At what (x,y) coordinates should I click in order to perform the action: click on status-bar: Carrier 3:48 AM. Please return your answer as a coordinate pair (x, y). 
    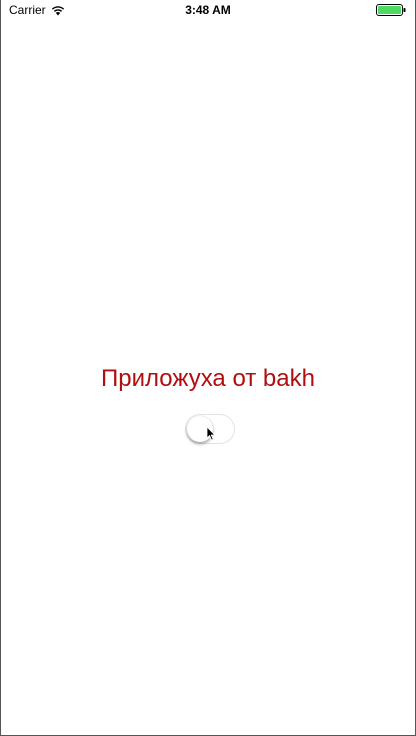
    Looking at the image, I should click on (208, 11).